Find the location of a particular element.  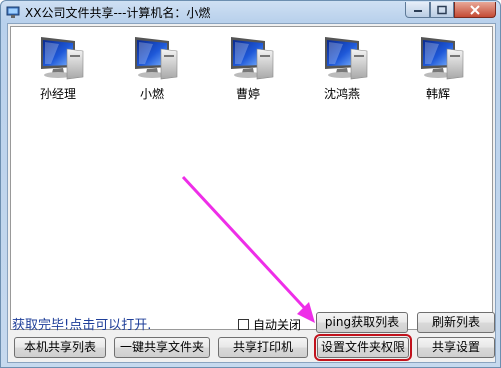

computer-item: 沈鸿燕 is located at coordinates (342, 68).